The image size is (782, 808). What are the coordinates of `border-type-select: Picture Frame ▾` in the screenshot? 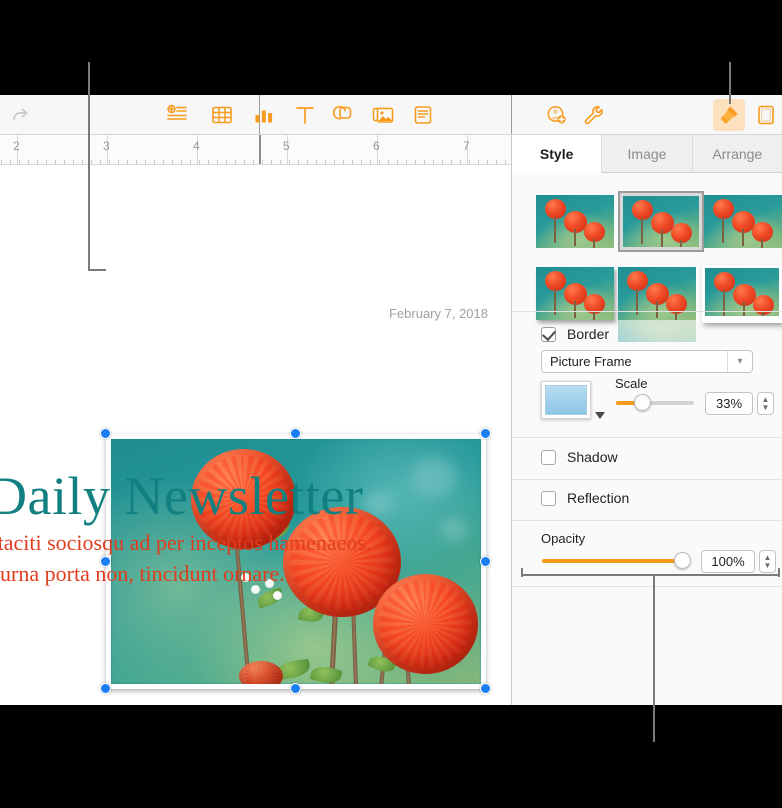 It's located at (647, 361).